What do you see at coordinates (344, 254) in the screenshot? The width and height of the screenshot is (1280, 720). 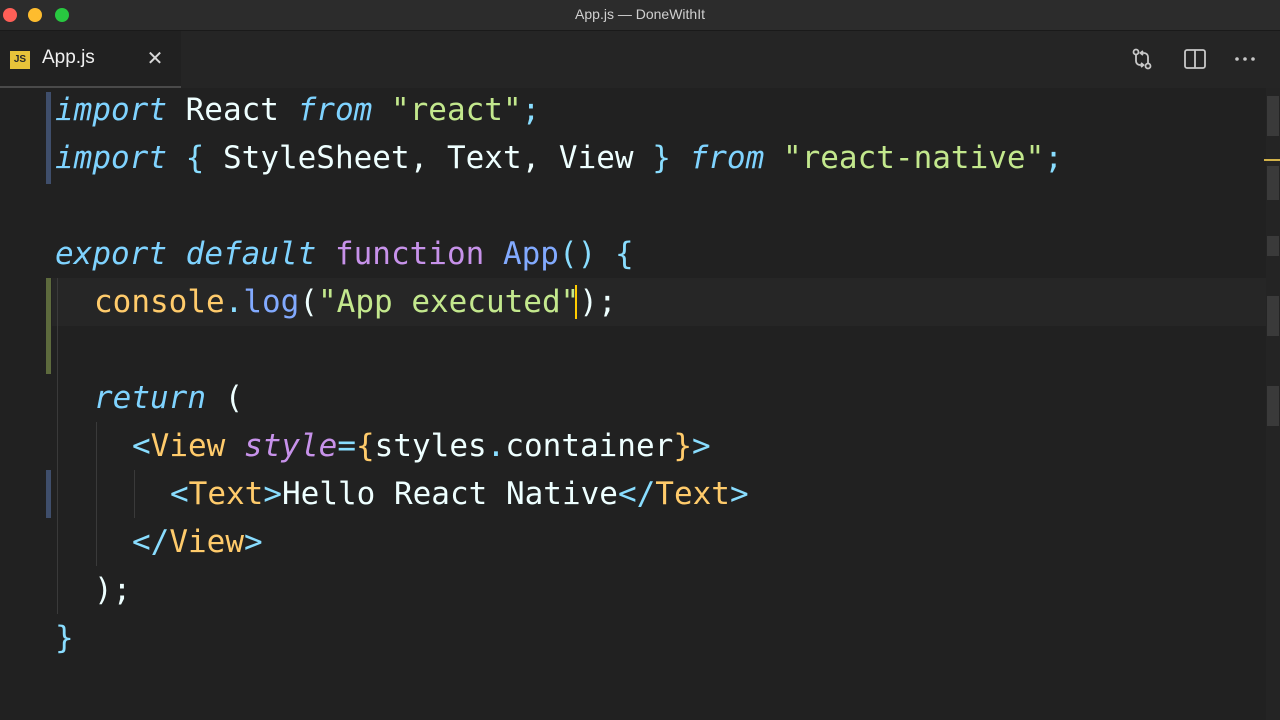 I see `code-line-4: export default function App() {` at bounding box center [344, 254].